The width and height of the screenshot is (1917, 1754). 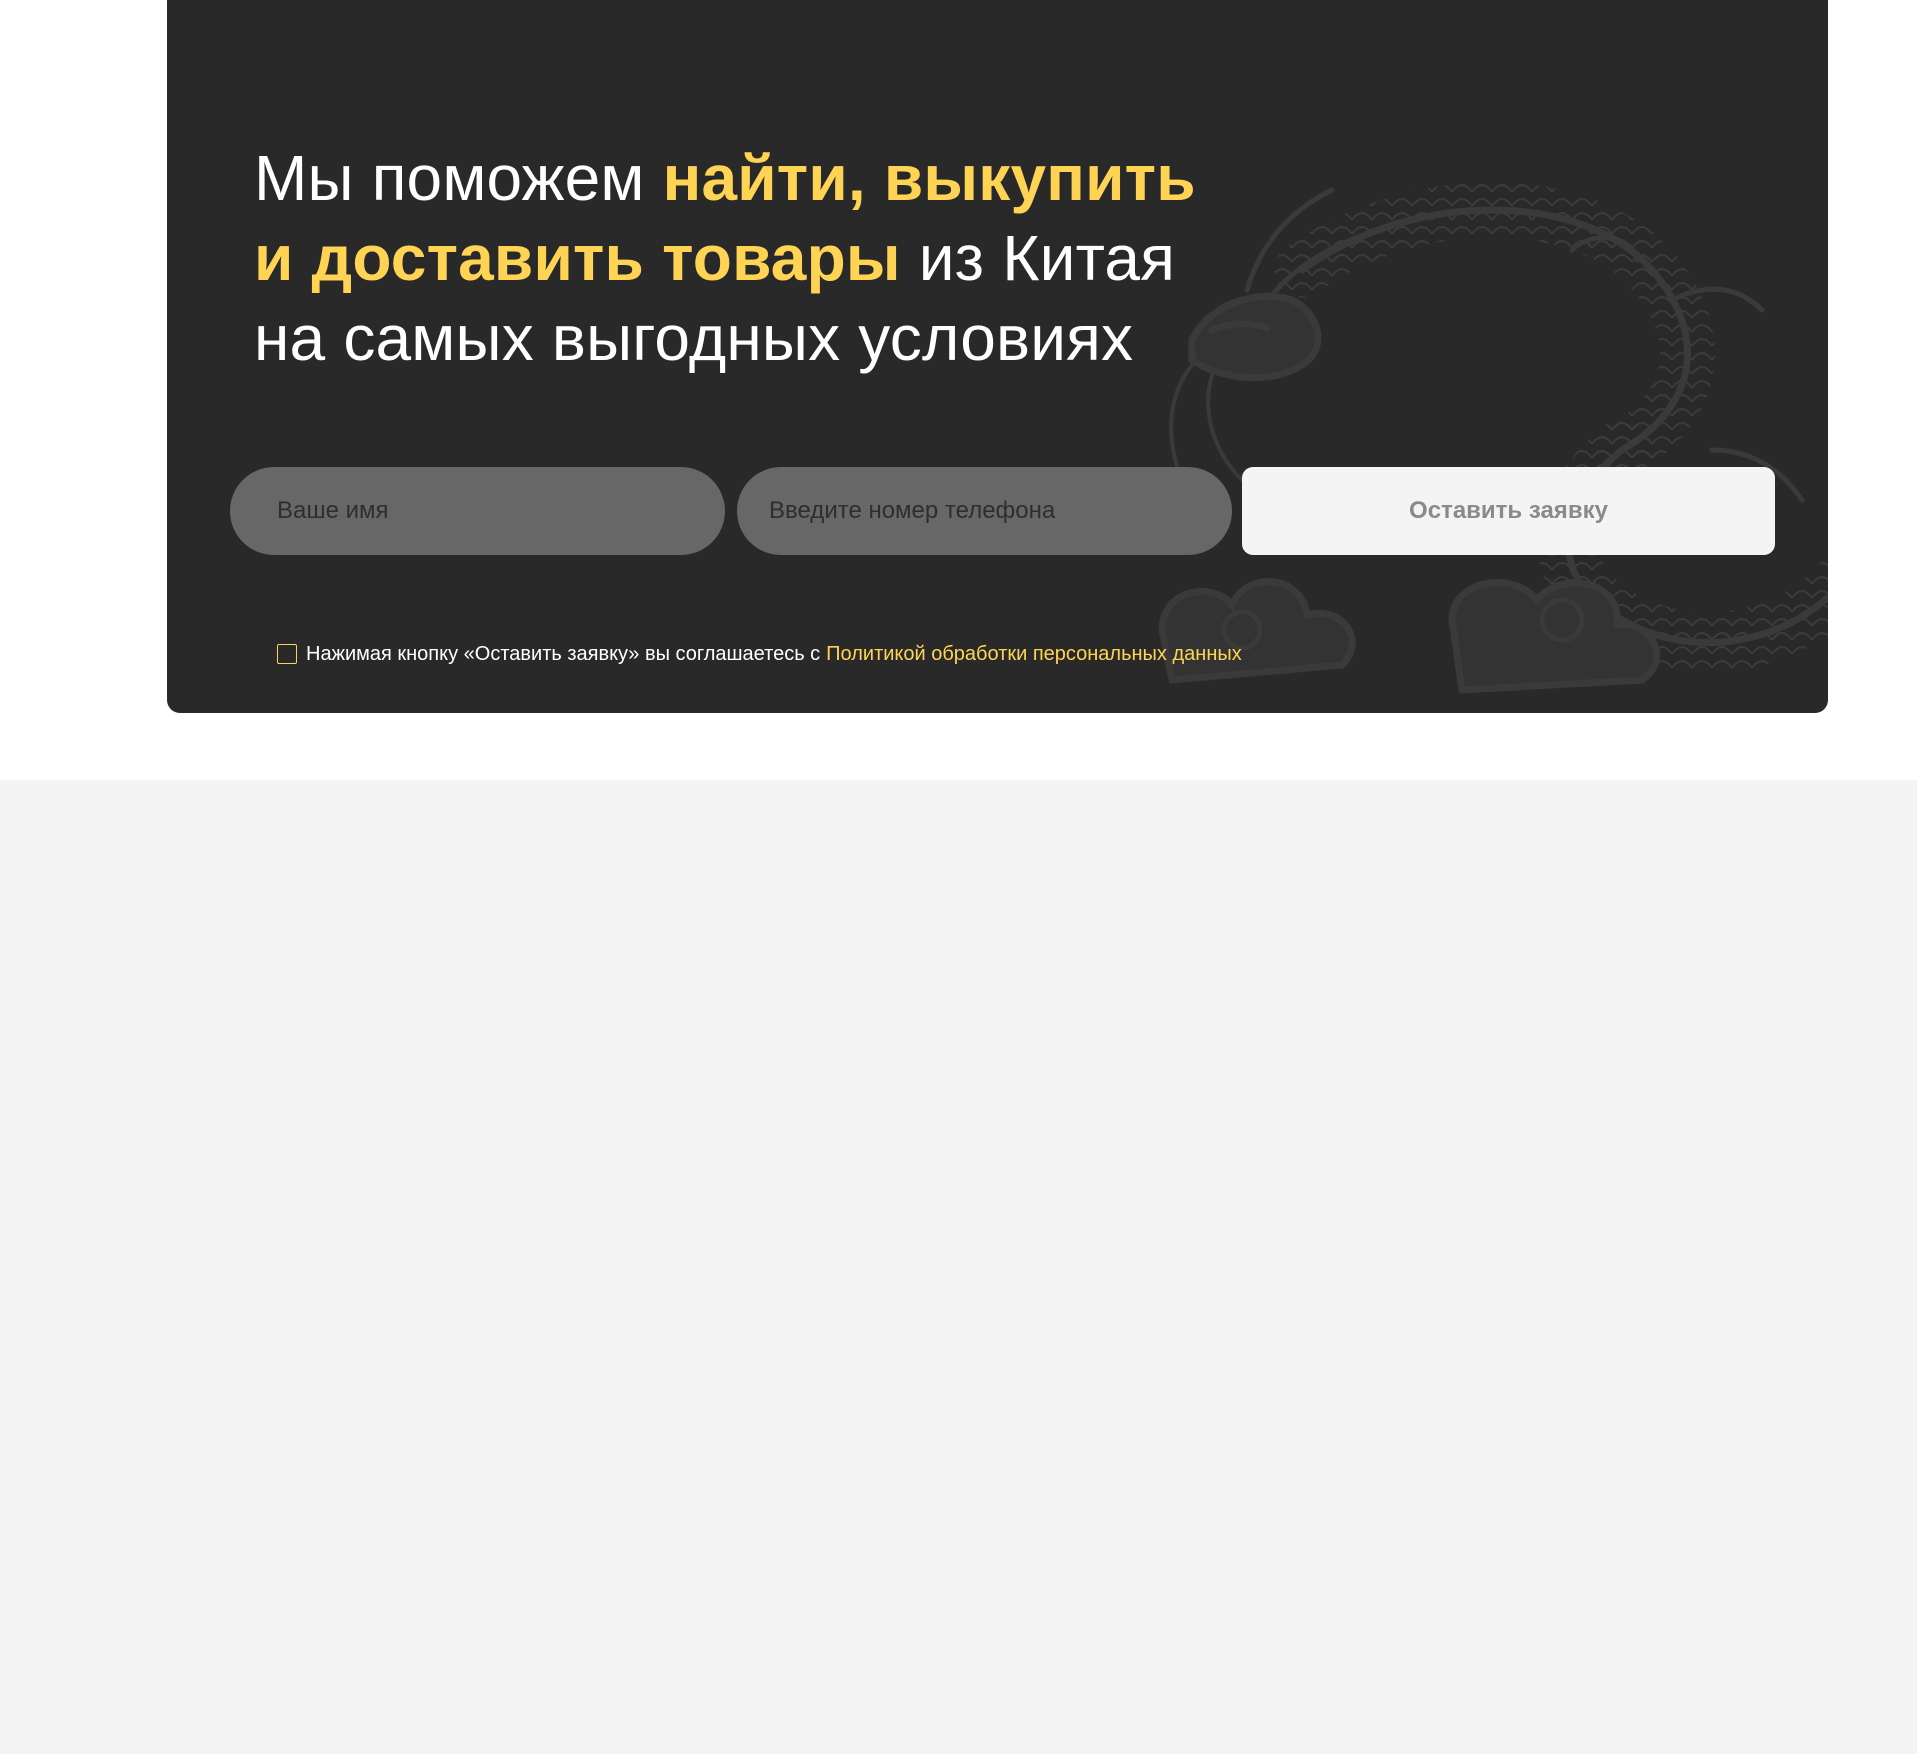 What do you see at coordinates (694, 338) in the screenshot?
I see `headline-part-3: на самых выгодных условиях` at bounding box center [694, 338].